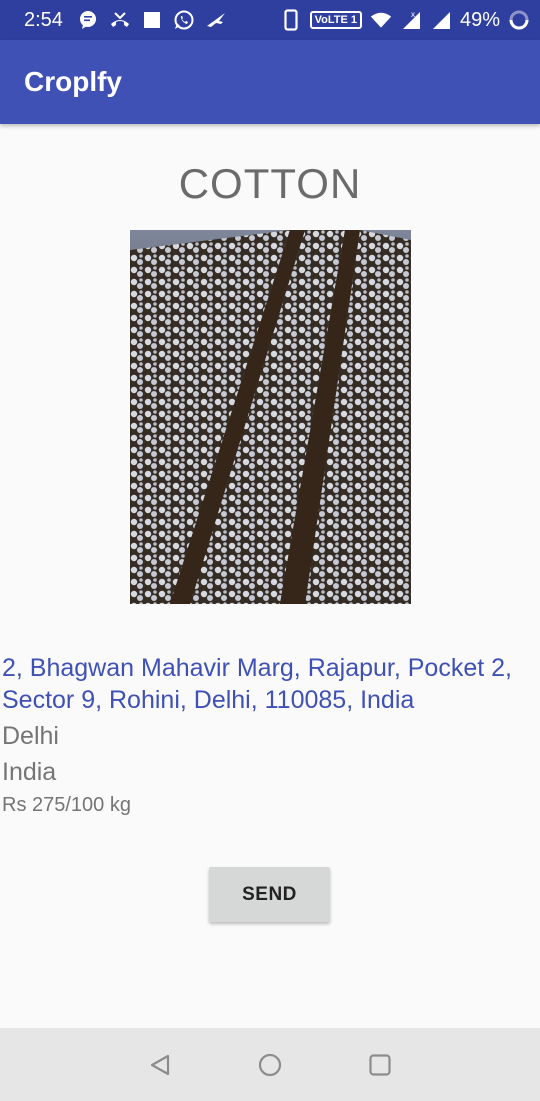 Image resolution: width=540 pixels, height=1101 pixels. I want to click on back-icon, so click(160, 1065).